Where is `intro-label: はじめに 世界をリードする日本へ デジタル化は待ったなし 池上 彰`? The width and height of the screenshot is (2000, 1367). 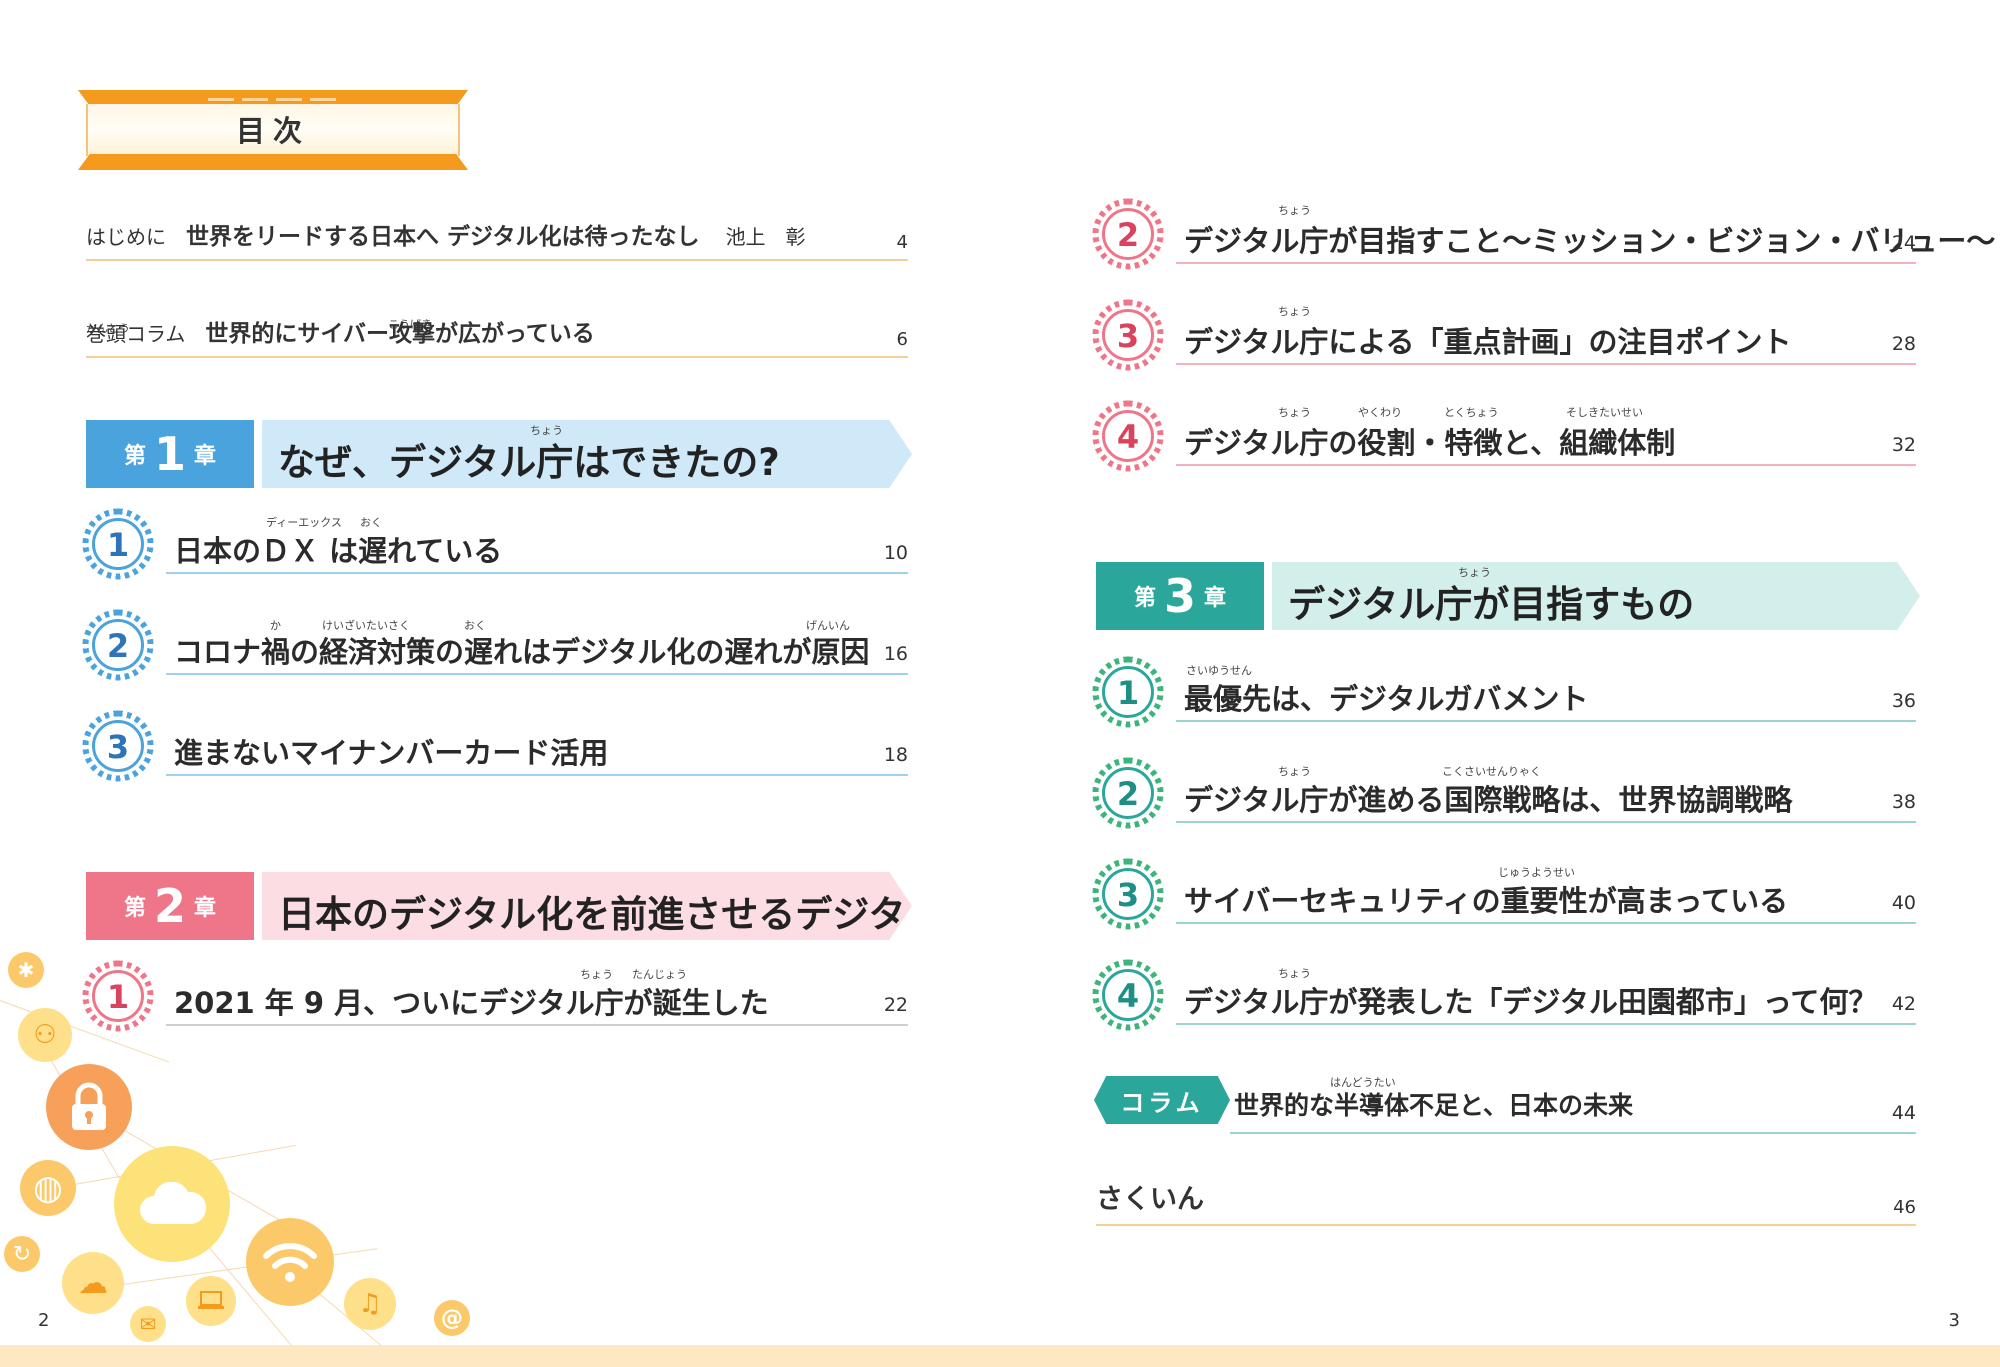
intro-label: はじめに 世界をリードする日本へ デジタル化は待ったなし 池上 彰 is located at coordinates (446, 234).